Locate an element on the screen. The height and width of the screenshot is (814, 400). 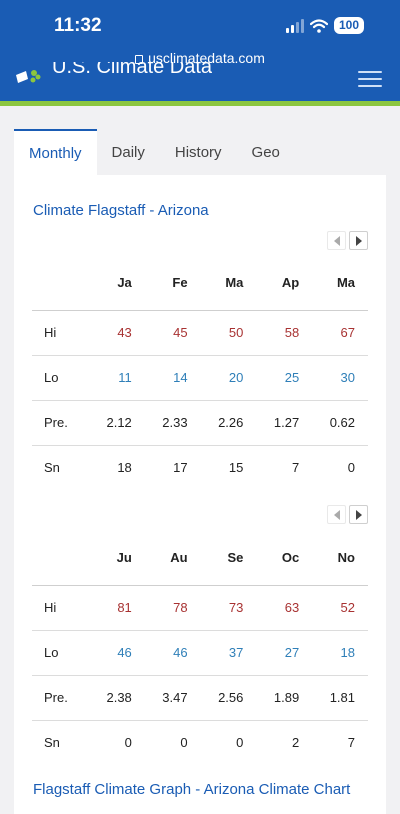
lo-value: 25 is located at coordinates (284, 378).